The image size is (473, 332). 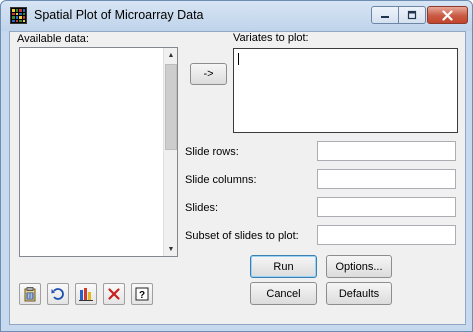 What do you see at coordinates (171, 55) in the screenshot?
I see `scroll-up-arrow-icon: ▲` at bounding box center [171, 55].